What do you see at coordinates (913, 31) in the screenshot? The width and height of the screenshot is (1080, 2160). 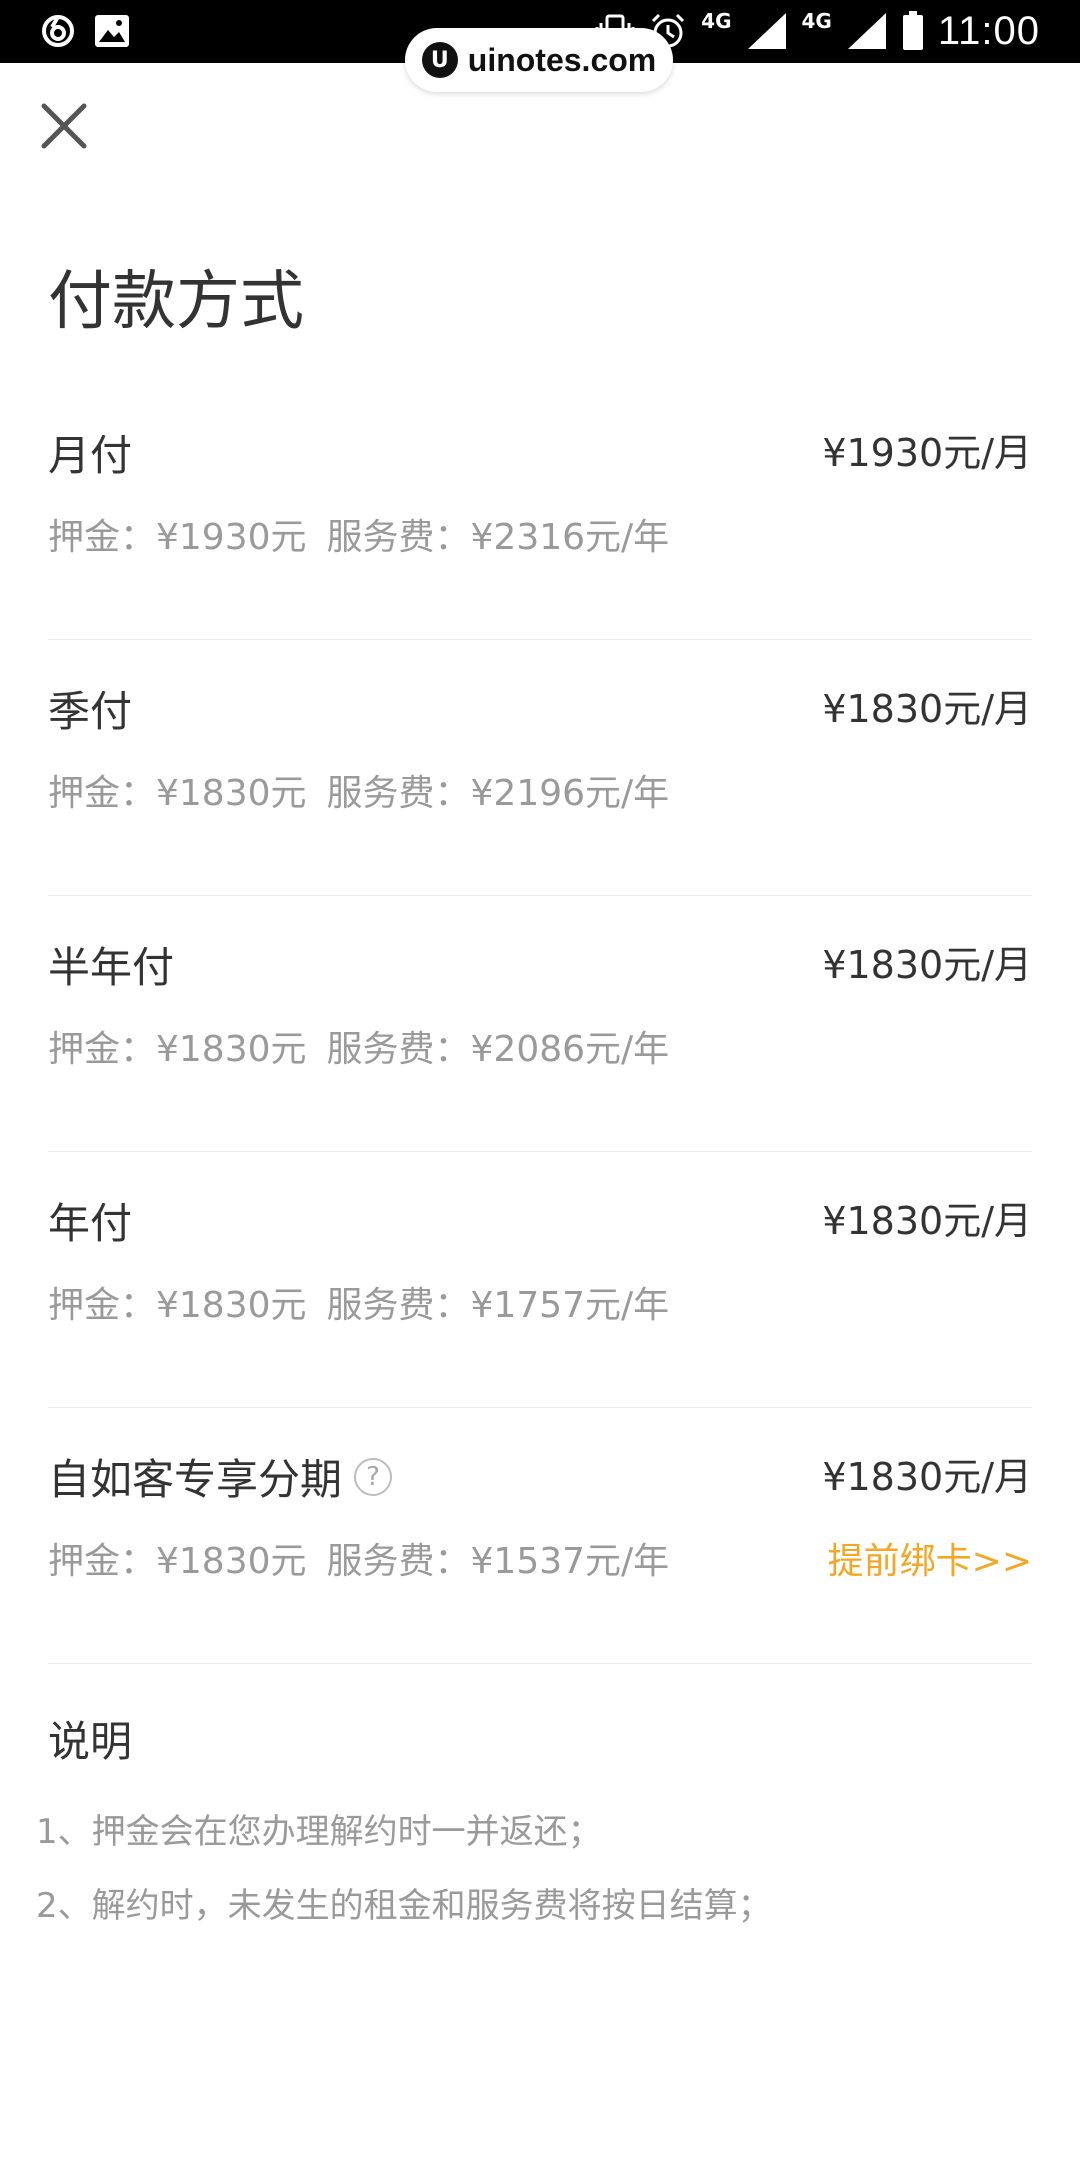 I see `battery-icon` at bounding box center [913, 31].